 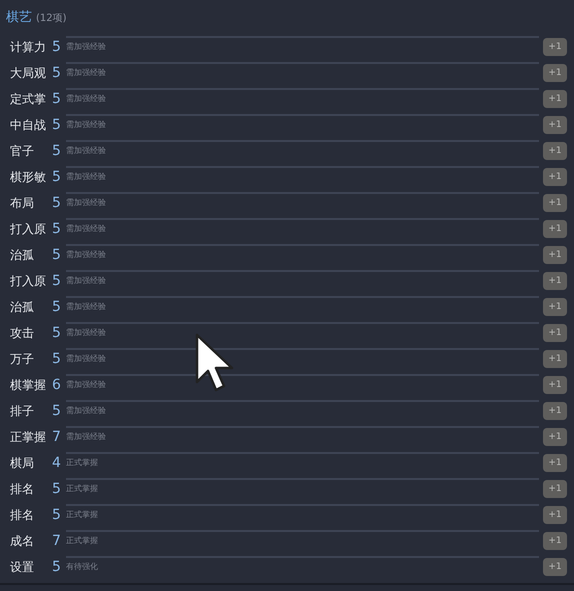 I want to click on skill-name: 大局观, so click(x=28, y=73).